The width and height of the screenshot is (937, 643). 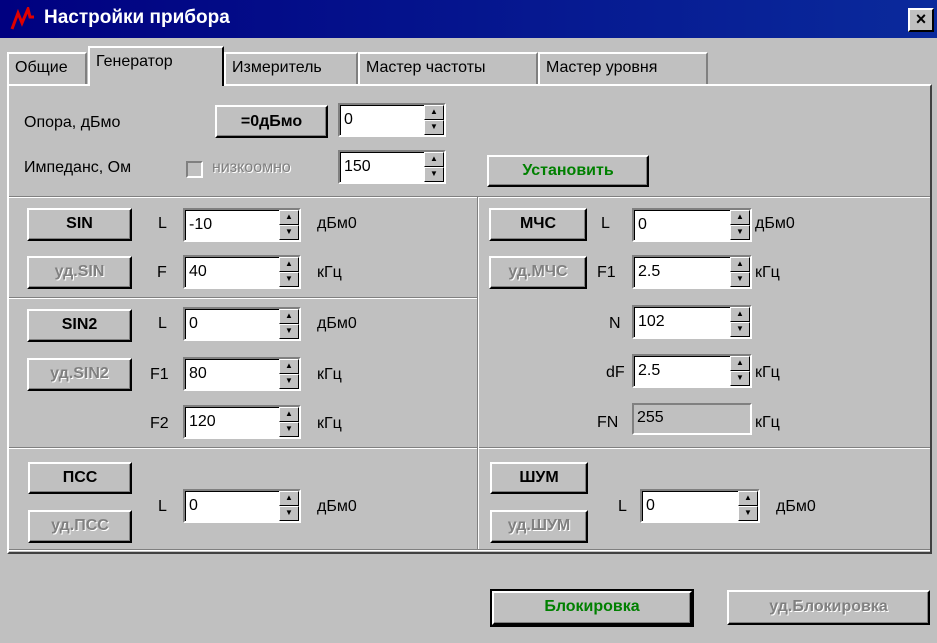 What do you see at coordinates (194, 169) in the screenshot?
I see `low-impedance-checkbox` at bounding box center [194, 169].